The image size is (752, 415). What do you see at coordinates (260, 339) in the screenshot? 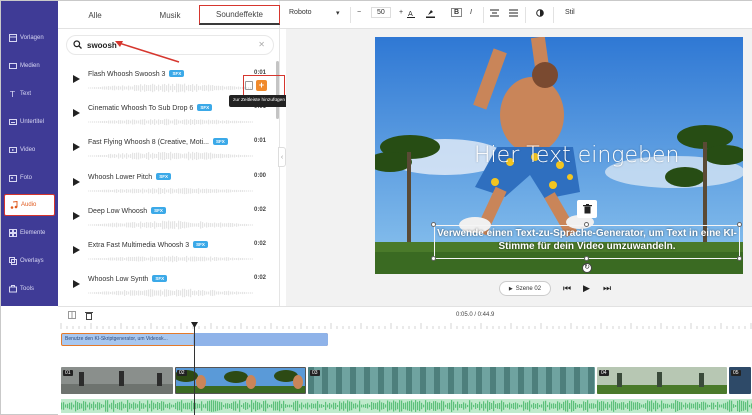
I see `text-track-clip-selected` at bounding box center [260, 339].